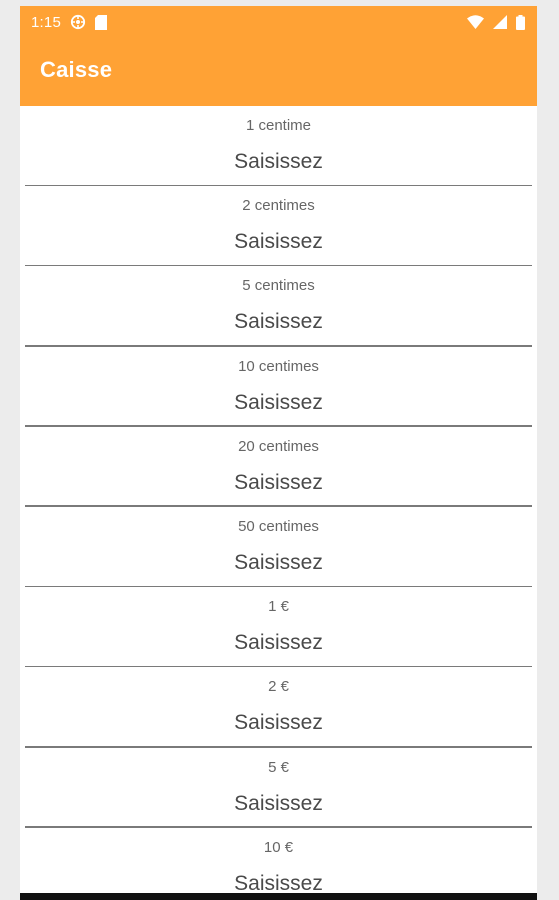  What do you see at coordinates (278, 22) in the screenshot?
I see `status-bar: 1:15` at bounding box center [278, 22].